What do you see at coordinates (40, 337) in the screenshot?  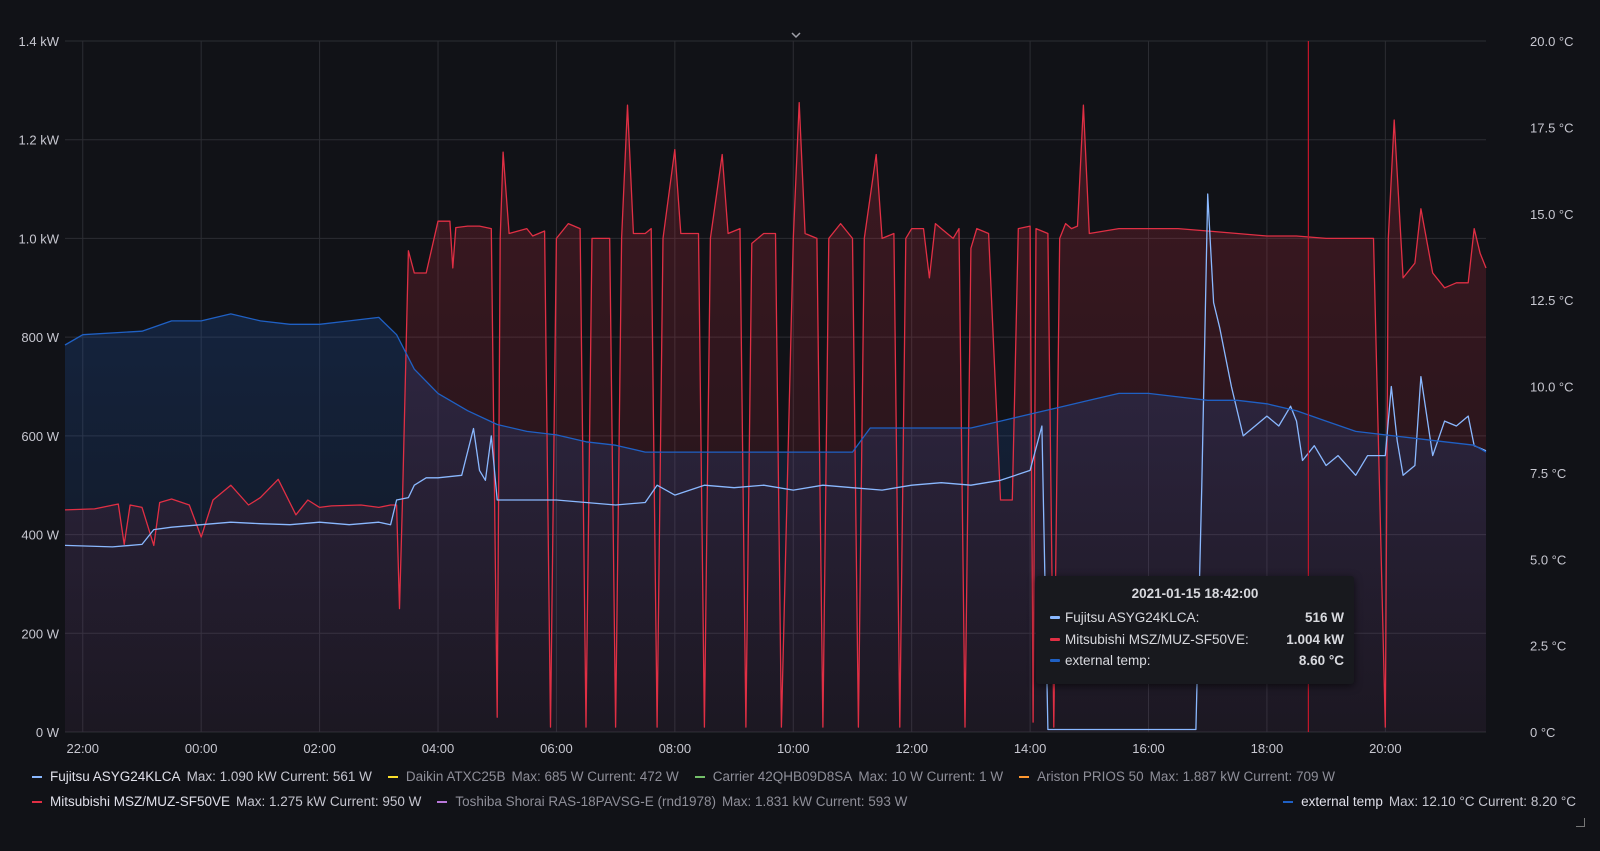 I see `y-left-tick-label: 800 W` at bounding box center [40, 337].